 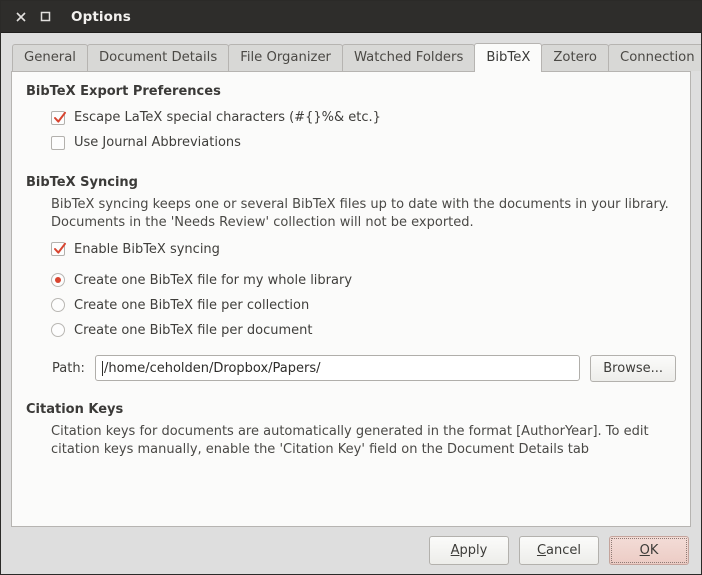 I want to click on use-journal-abbreviations-checkbox, so click(x=58, y=142).